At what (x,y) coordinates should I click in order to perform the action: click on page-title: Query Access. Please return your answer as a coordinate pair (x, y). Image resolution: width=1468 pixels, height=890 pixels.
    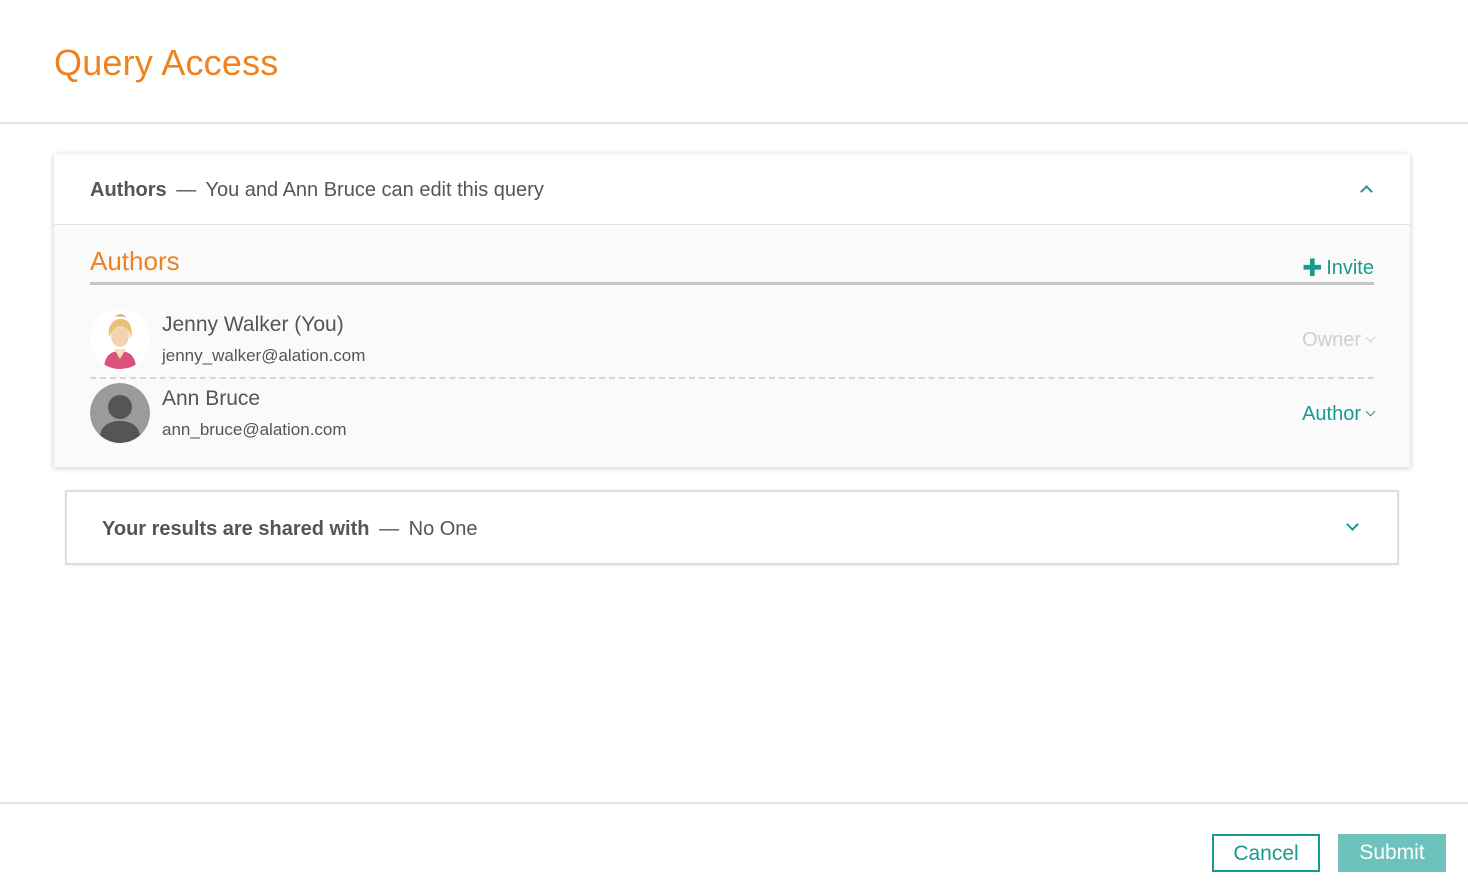
    Looking at the image, I should click on (166, 62).